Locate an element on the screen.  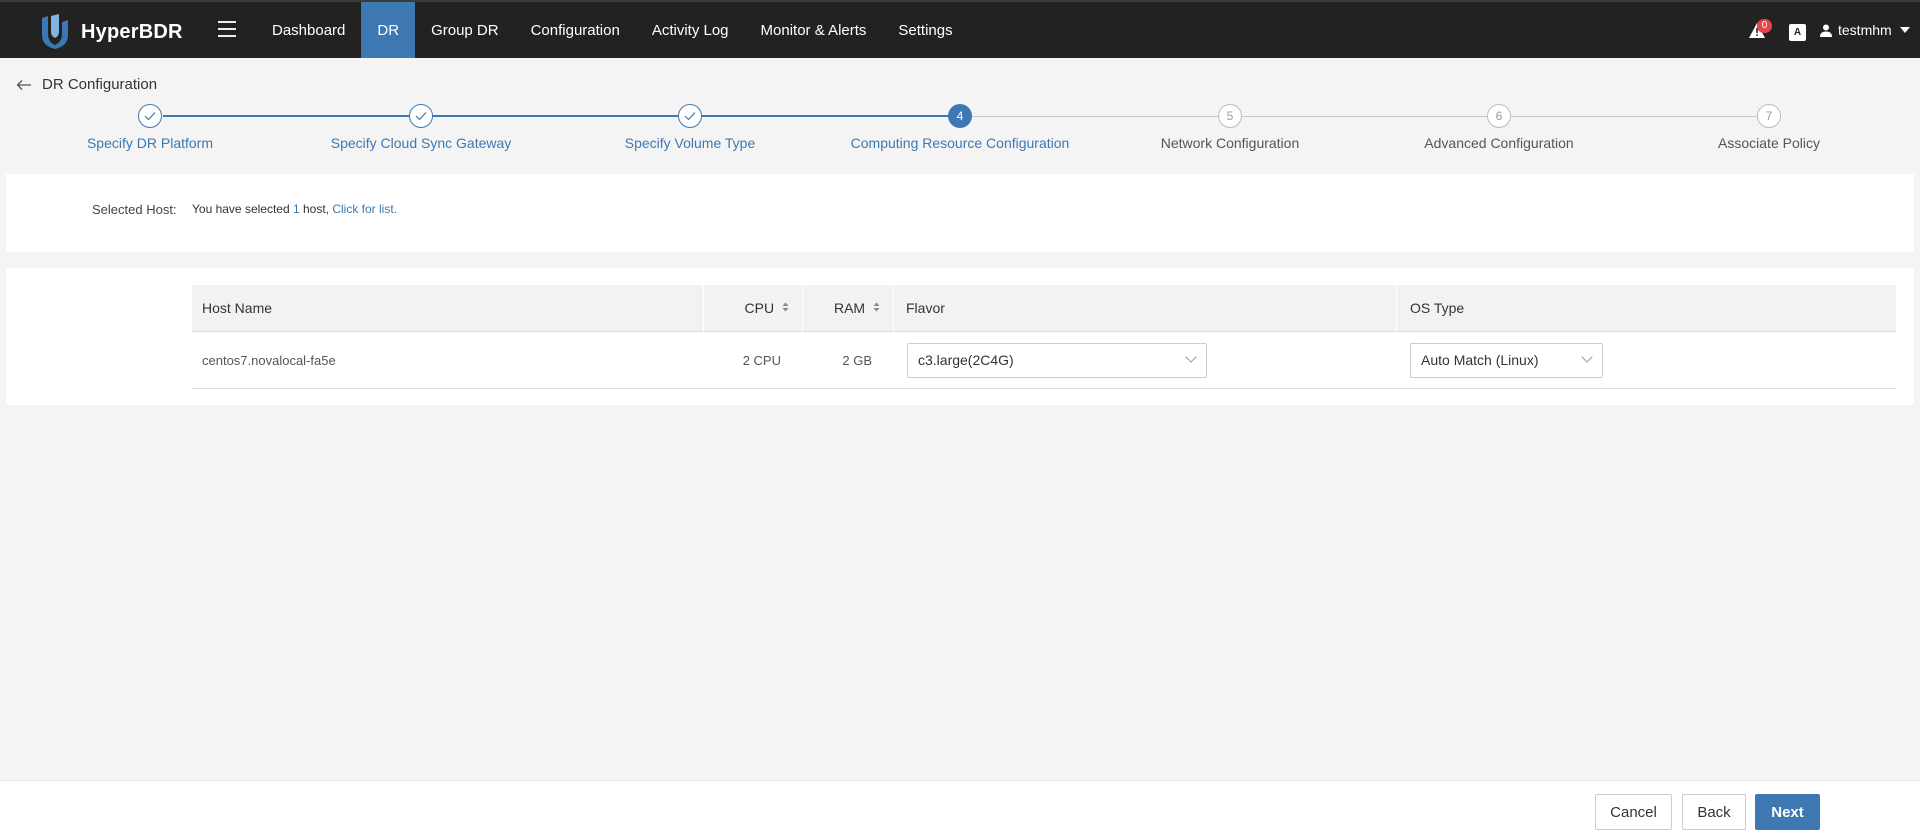
host-name-cell: centos7.novalocal-fa5e is located at coordinates (269, 360).